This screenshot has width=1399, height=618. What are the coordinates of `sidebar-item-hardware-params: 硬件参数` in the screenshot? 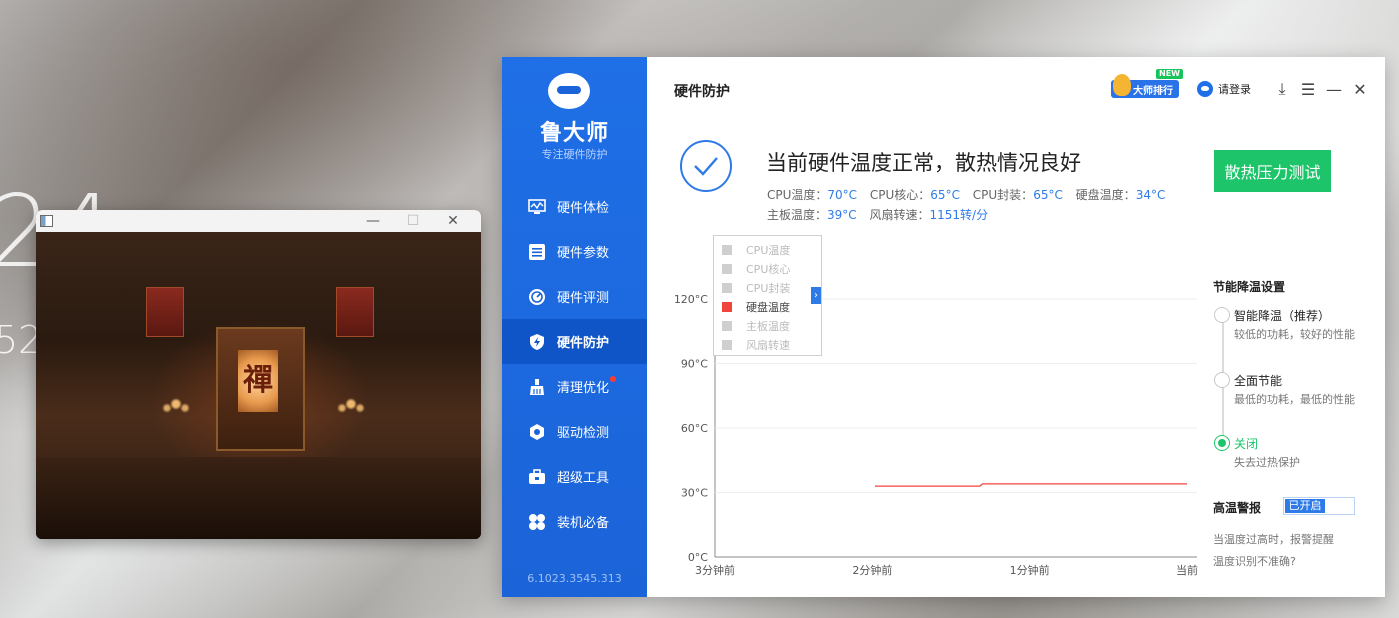 It's located at (574, 251).